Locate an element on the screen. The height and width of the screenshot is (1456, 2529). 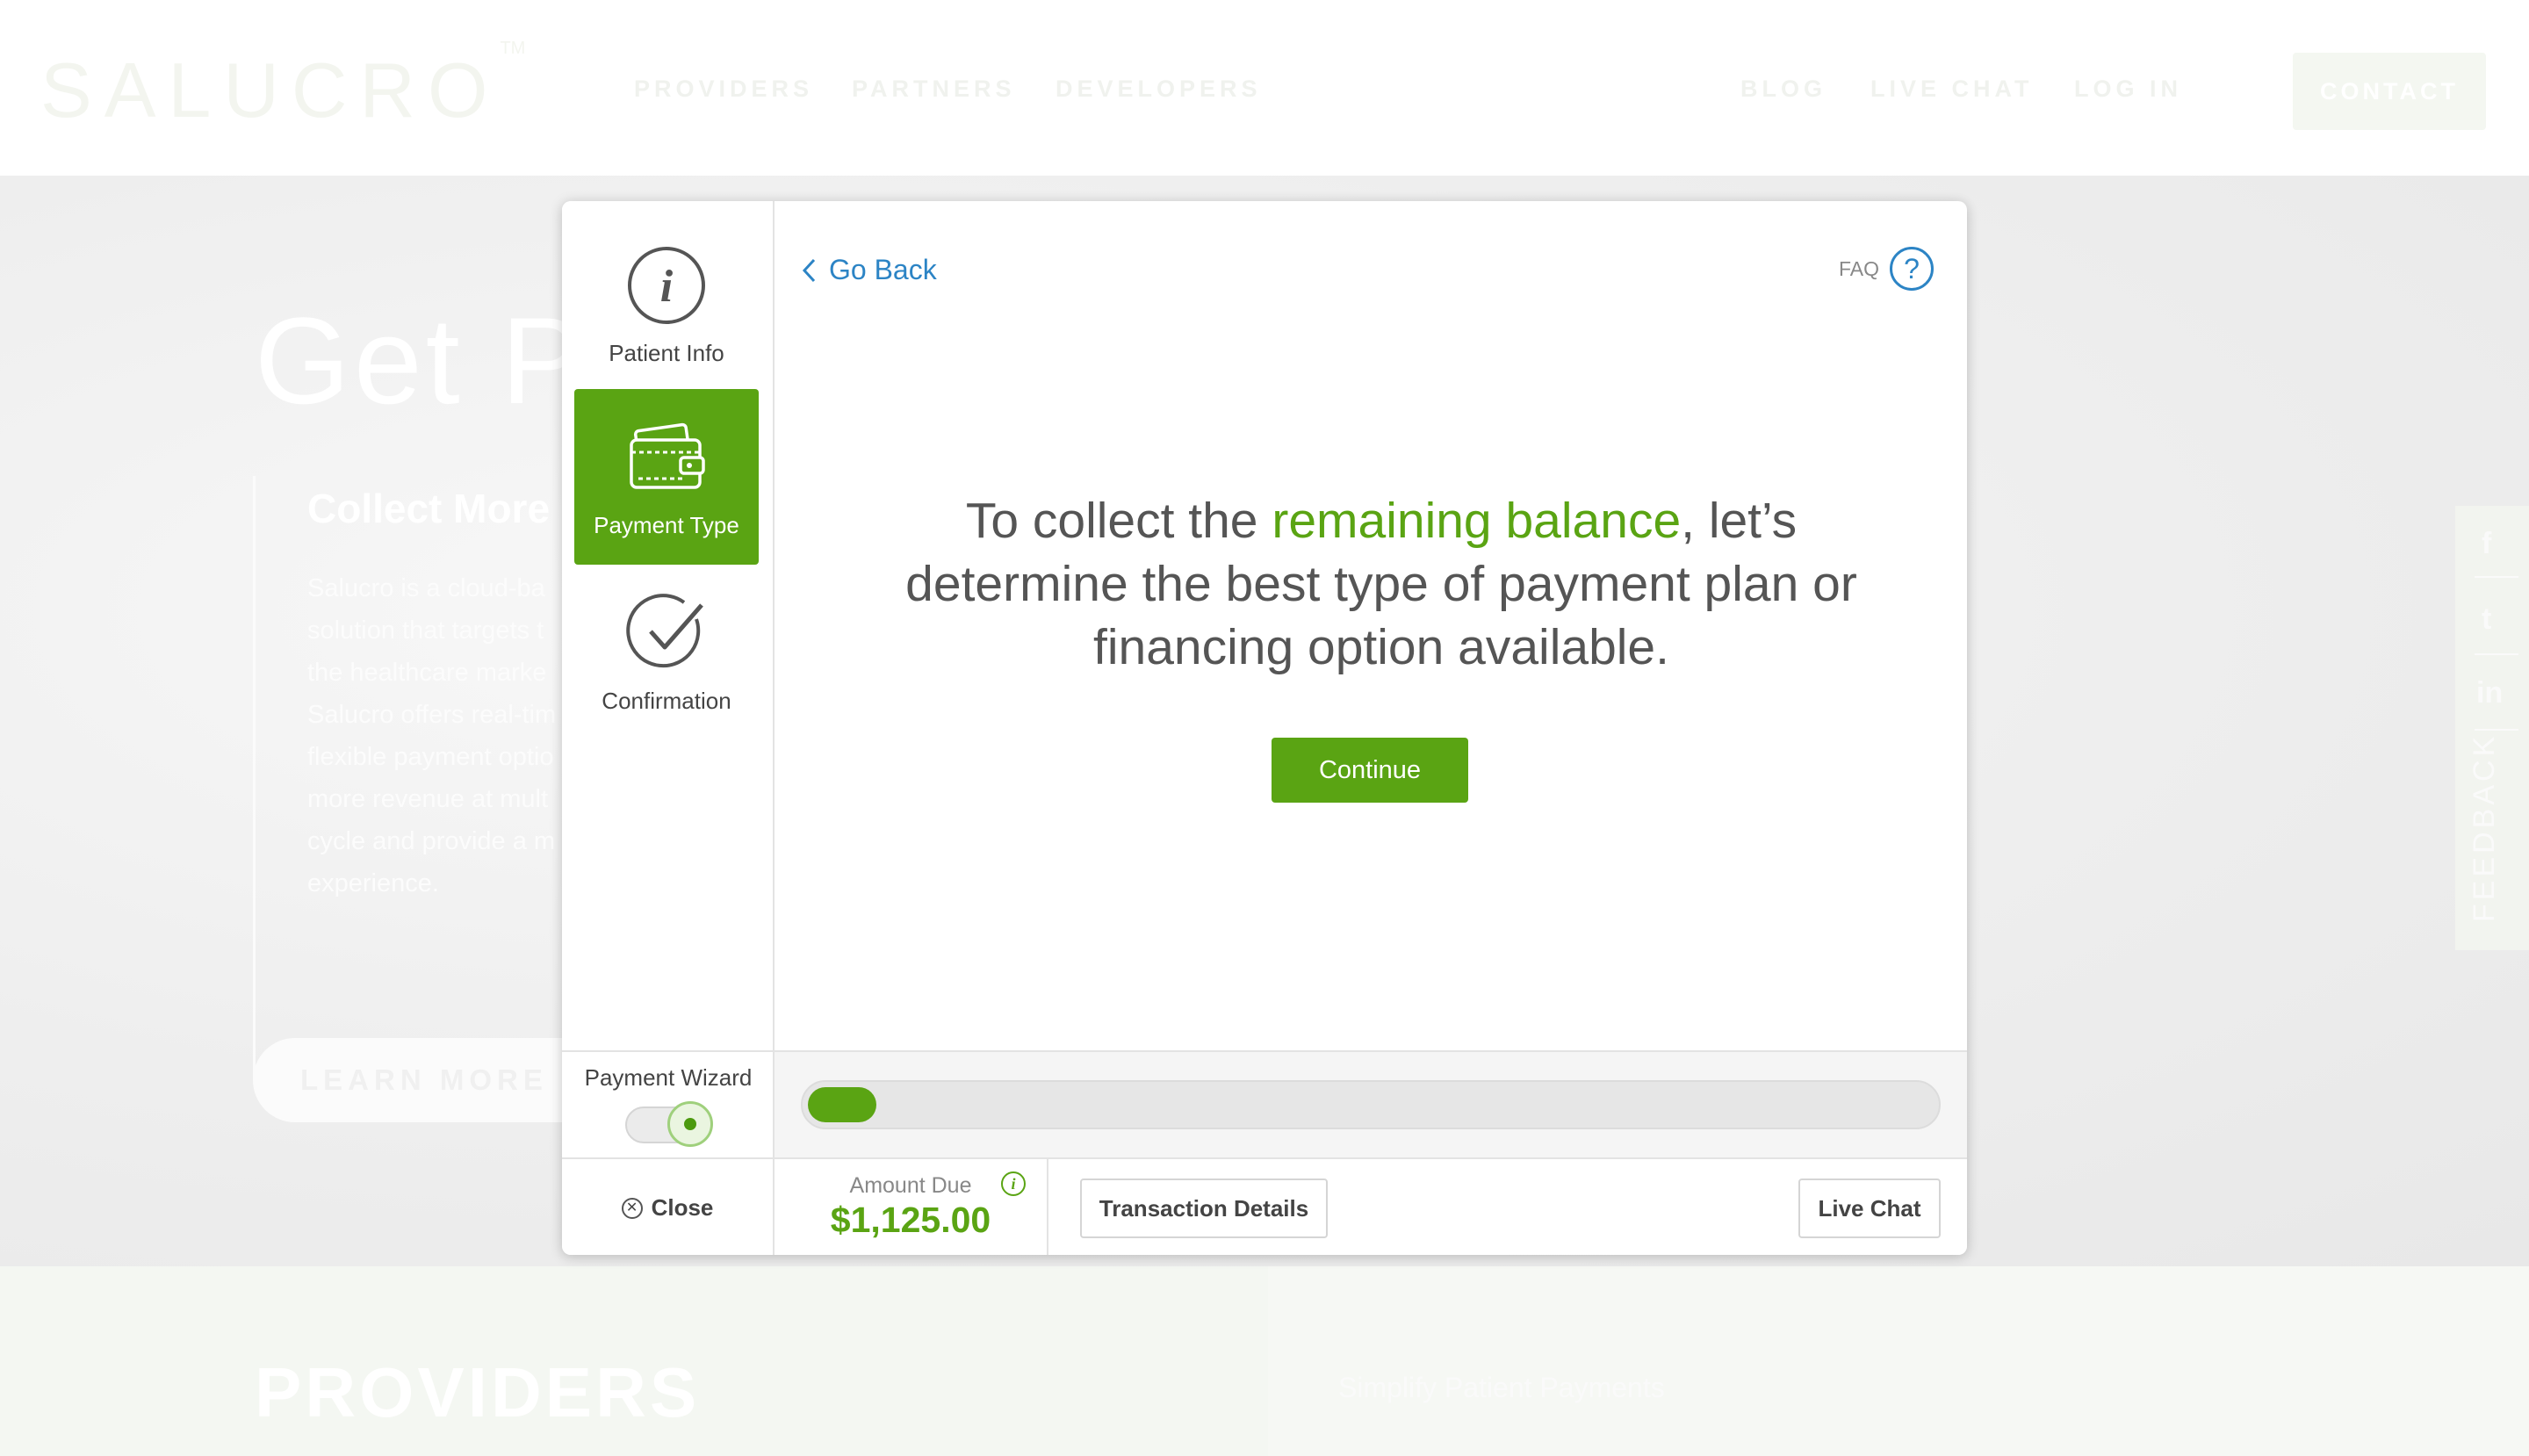
wizard-progress-row: Payment Wizard is located at coordinates (1265, 1103).